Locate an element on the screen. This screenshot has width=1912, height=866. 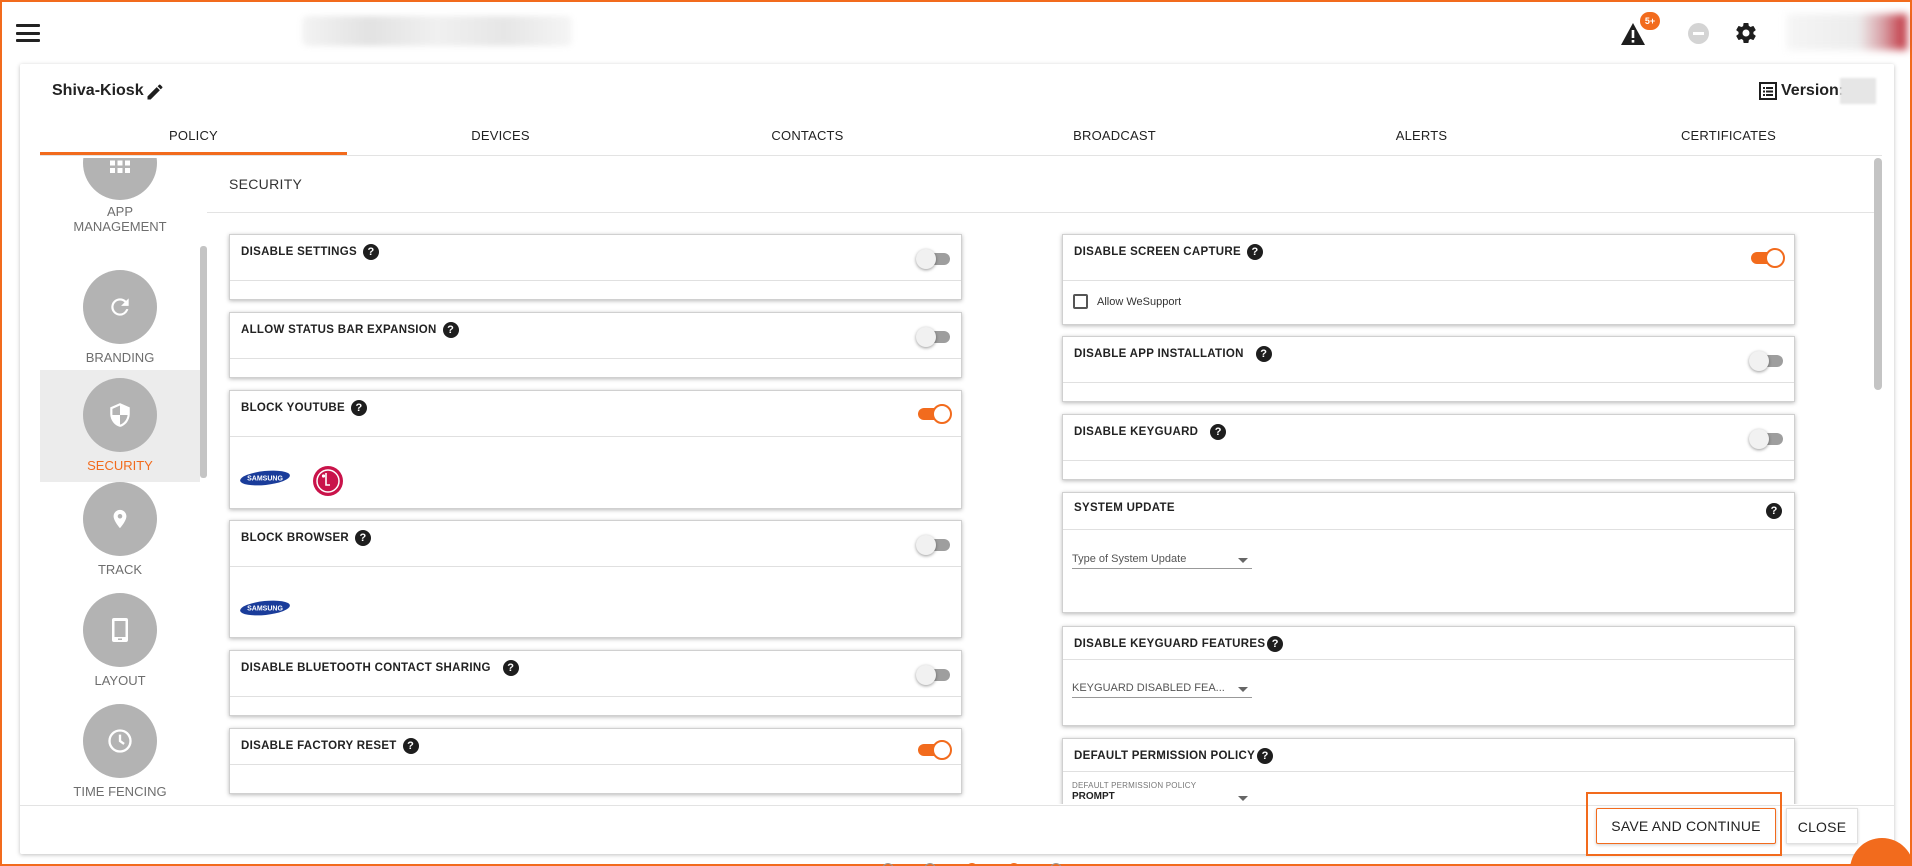
panel-title: DISABLE FACTORY RESET ? is located at coordinates (330, 746).